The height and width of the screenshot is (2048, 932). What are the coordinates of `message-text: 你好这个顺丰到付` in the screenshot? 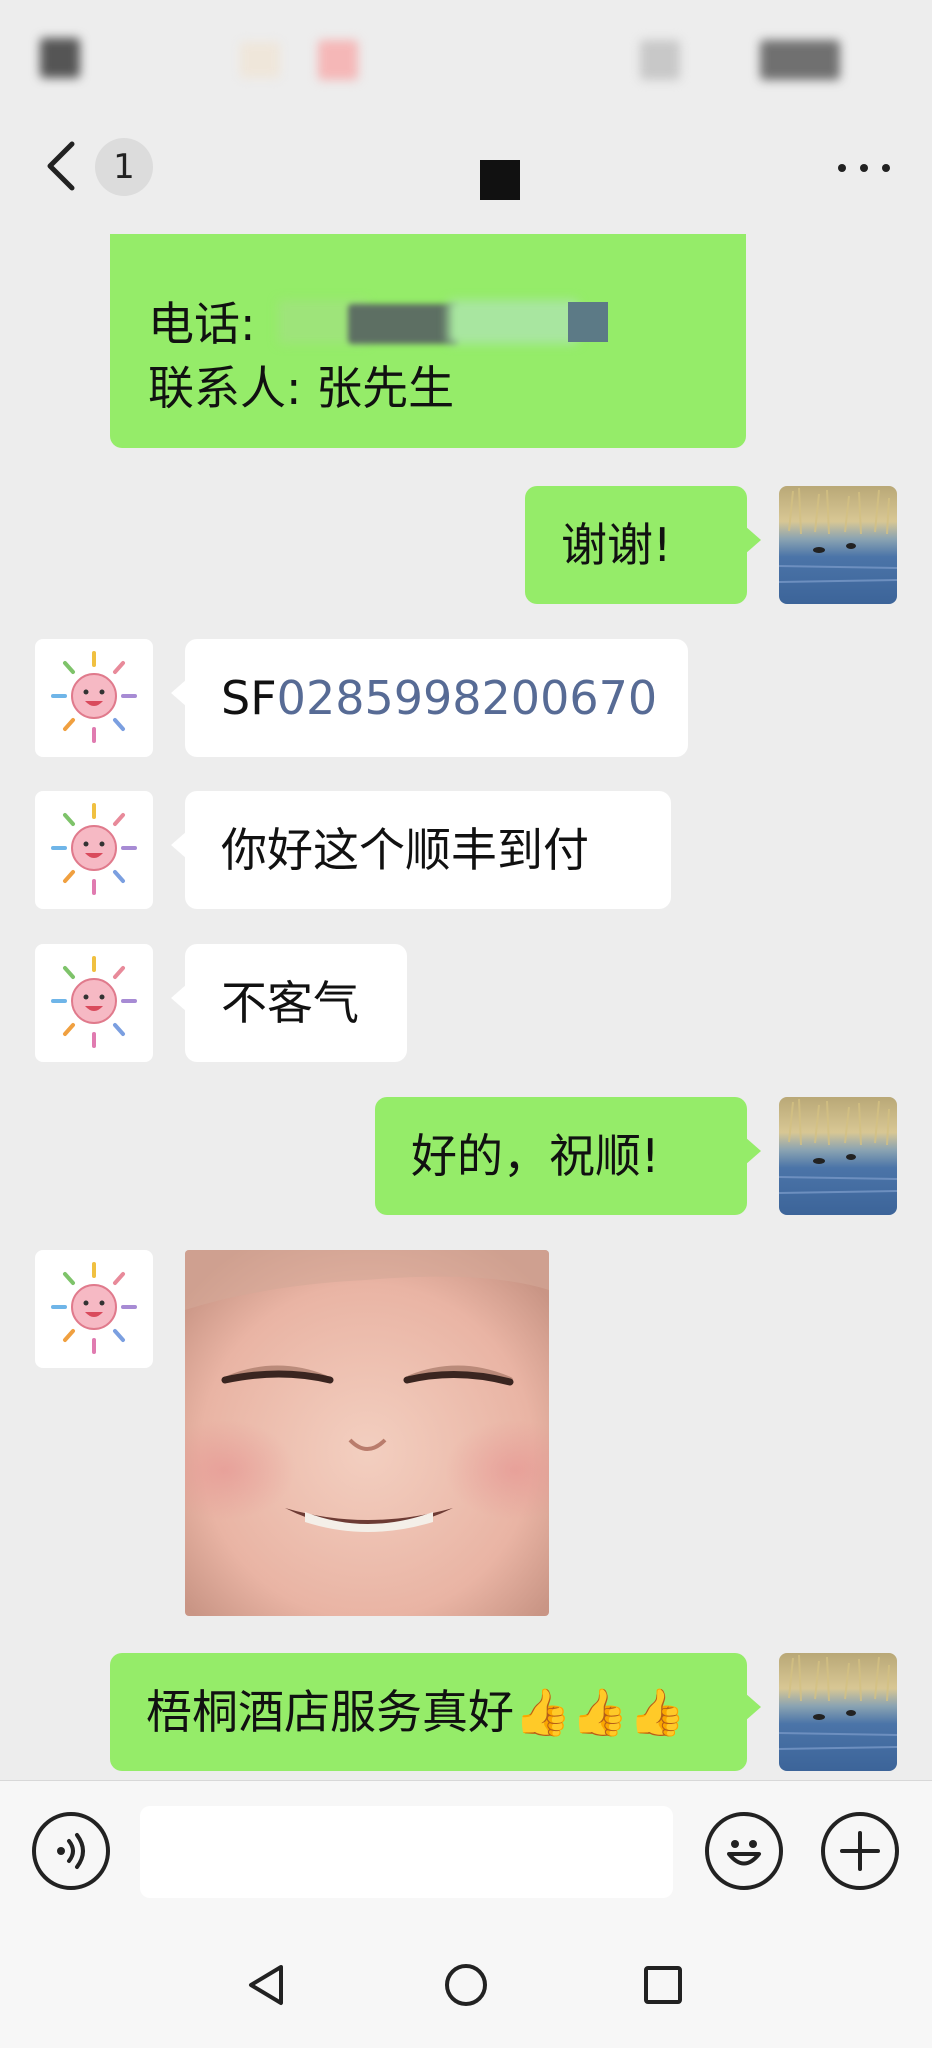 It's located at (405, 849).